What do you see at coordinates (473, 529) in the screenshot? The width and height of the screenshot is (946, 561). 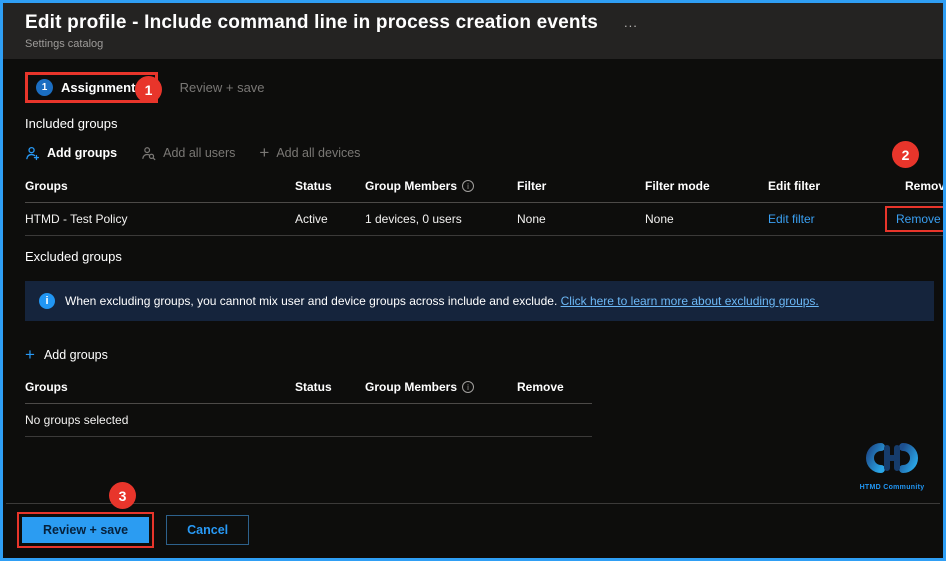 I see `footer-bar: Review + save Cancel` at bounding box center [473, 529].